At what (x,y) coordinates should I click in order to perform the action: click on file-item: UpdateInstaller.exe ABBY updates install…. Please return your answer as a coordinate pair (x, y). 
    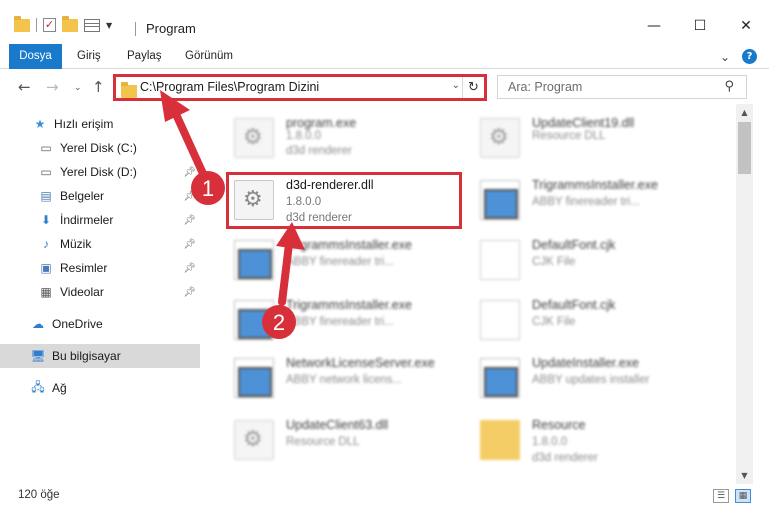
    Looking at the image, I should click on (592, 378).